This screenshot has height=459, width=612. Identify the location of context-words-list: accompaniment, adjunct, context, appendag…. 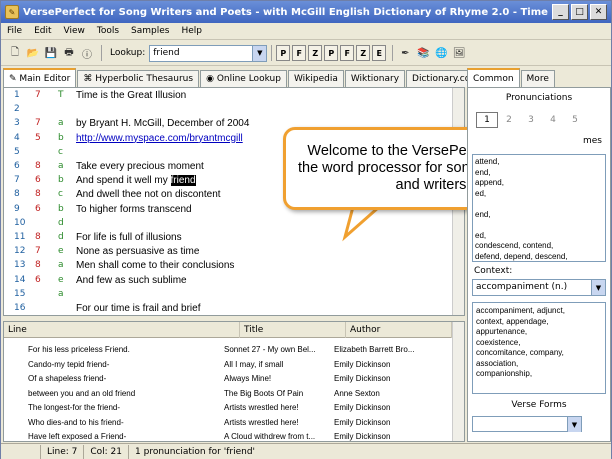
(539, 348).